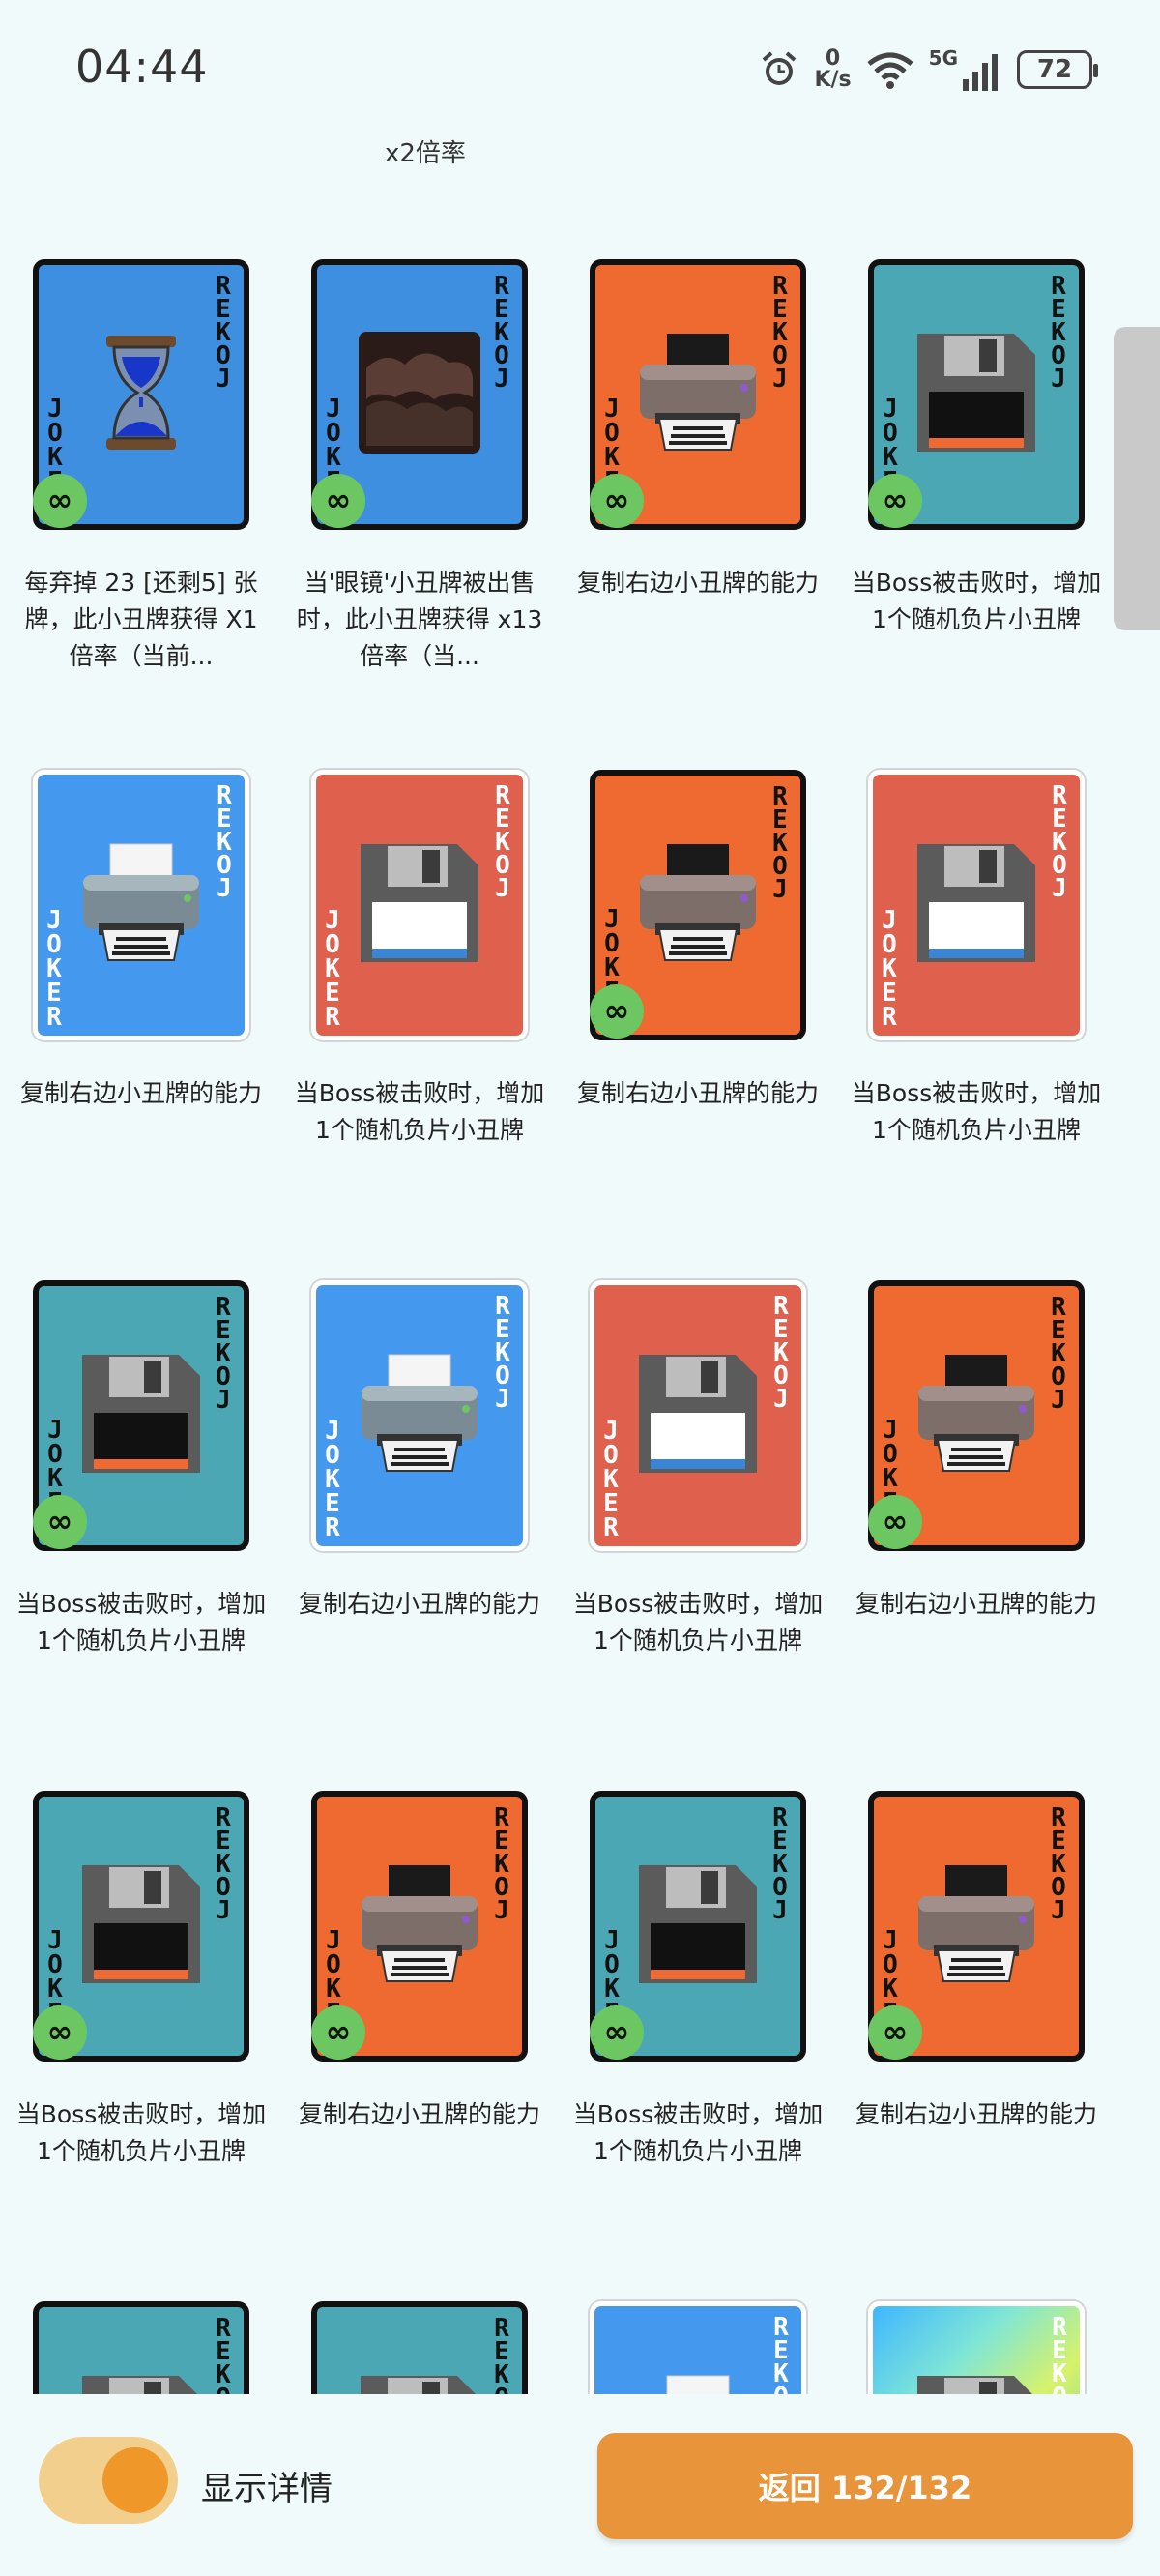 This screenshot has height=2576, width=1160. Describe the element at coordinates (1137, 478) in the screenshot. I see `scrollbar` at that location.